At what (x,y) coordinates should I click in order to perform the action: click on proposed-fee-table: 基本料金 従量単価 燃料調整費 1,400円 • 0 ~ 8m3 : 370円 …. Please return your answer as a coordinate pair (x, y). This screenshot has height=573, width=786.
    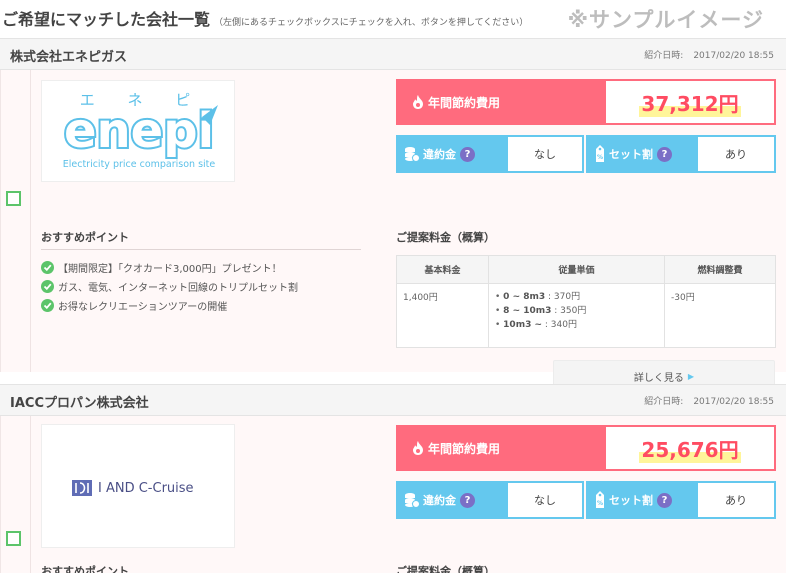
    Looking at the image, I should click on (586, 301).